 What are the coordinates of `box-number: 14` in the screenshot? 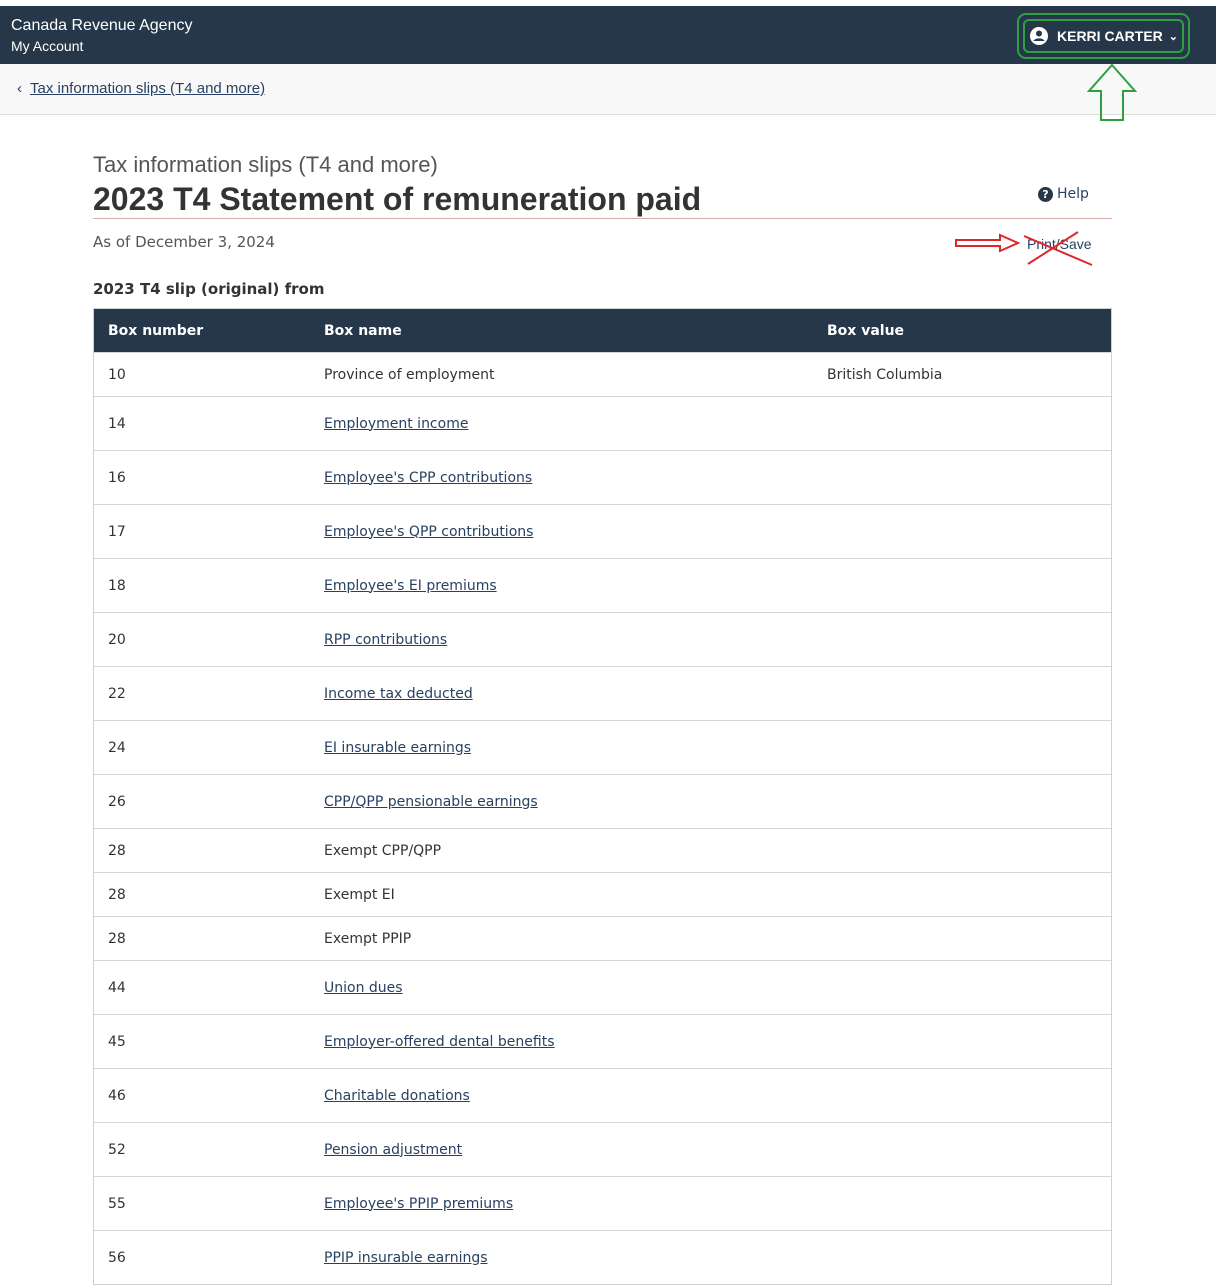 It's located at (117, 423).